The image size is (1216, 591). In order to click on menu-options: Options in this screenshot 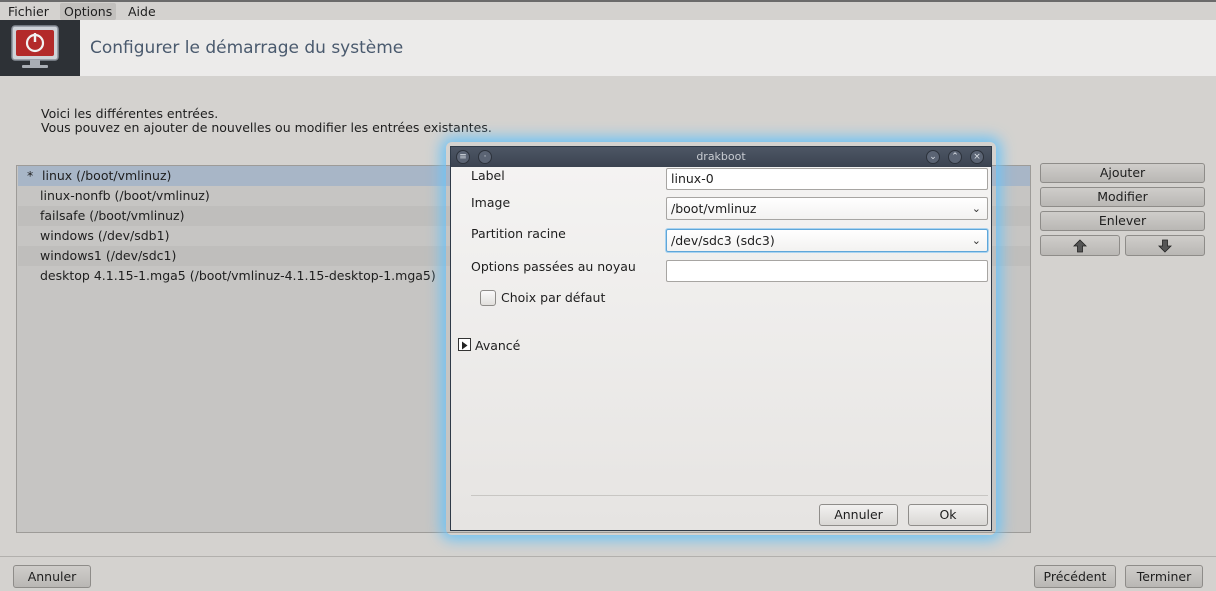, I will do `click(88, 11)`.